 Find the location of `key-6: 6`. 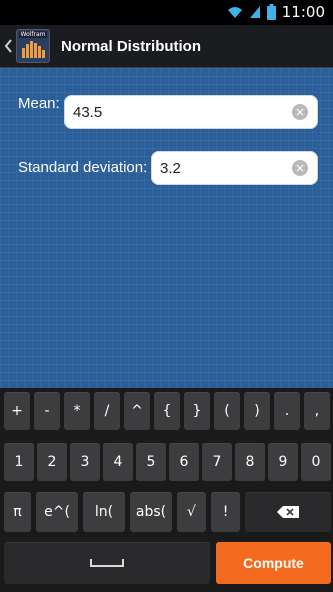

key-6: 6 is located at coordinates (184, 462).